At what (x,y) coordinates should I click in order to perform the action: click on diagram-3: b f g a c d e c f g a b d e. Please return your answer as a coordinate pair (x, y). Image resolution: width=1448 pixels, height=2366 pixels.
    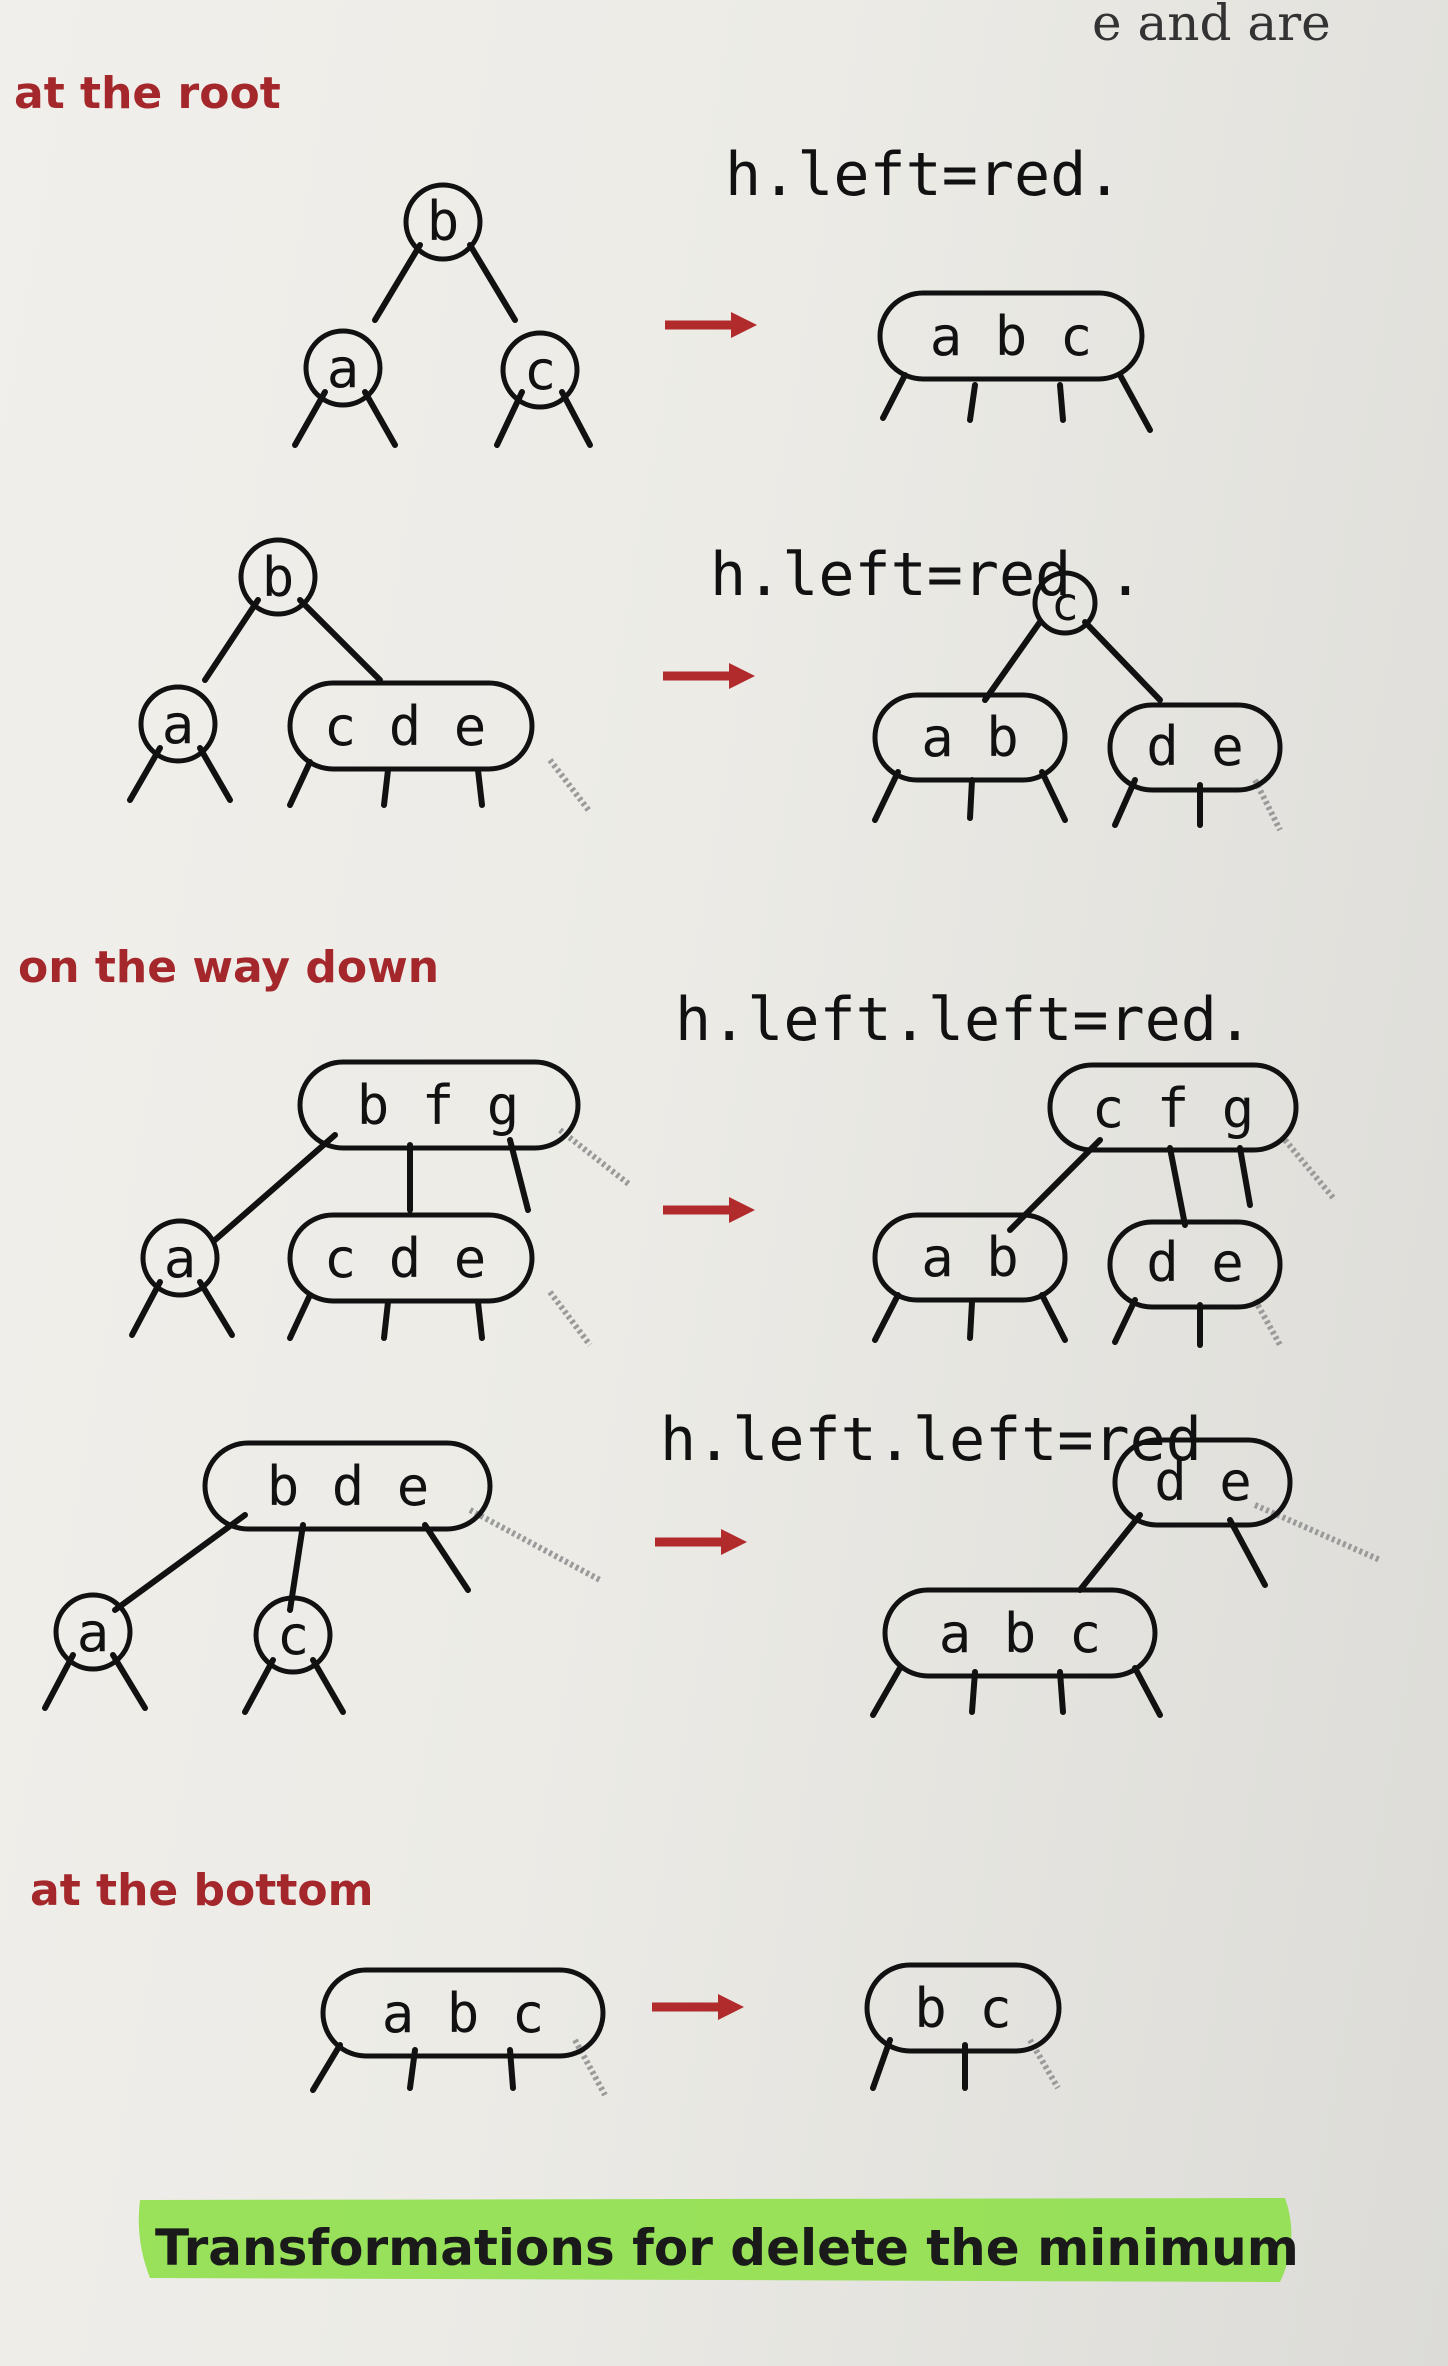
    Looking at the image, I should click on (733, 1203).